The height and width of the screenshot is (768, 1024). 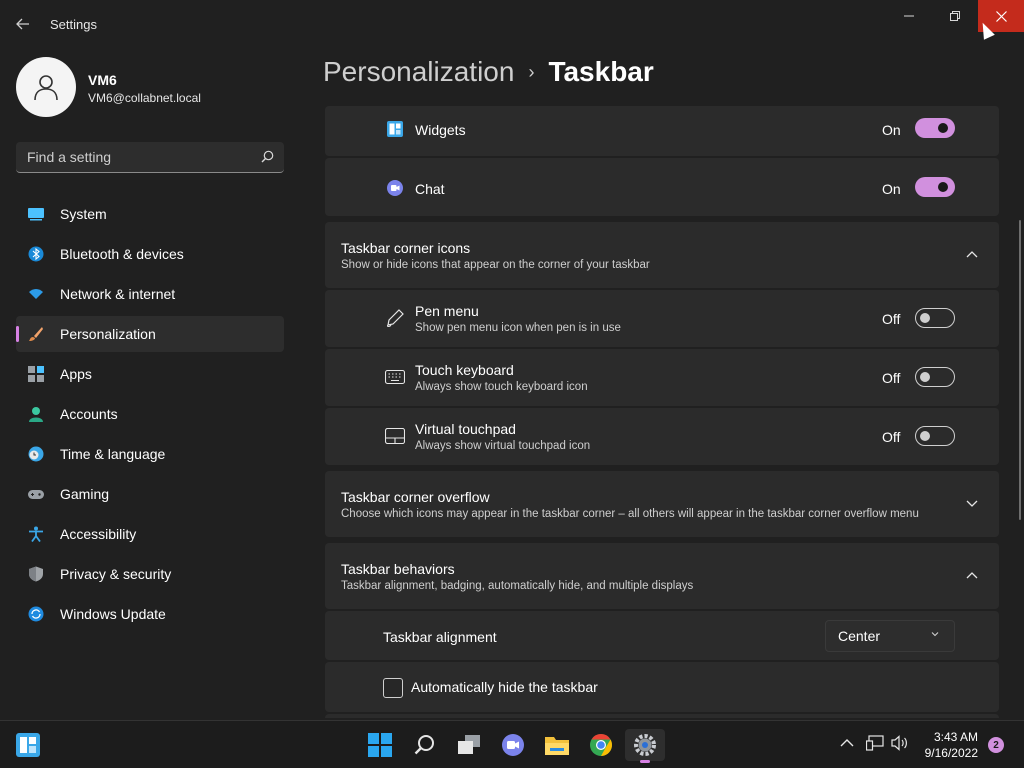 I want to click on widgets-toggle, so click(x=935, y=128).